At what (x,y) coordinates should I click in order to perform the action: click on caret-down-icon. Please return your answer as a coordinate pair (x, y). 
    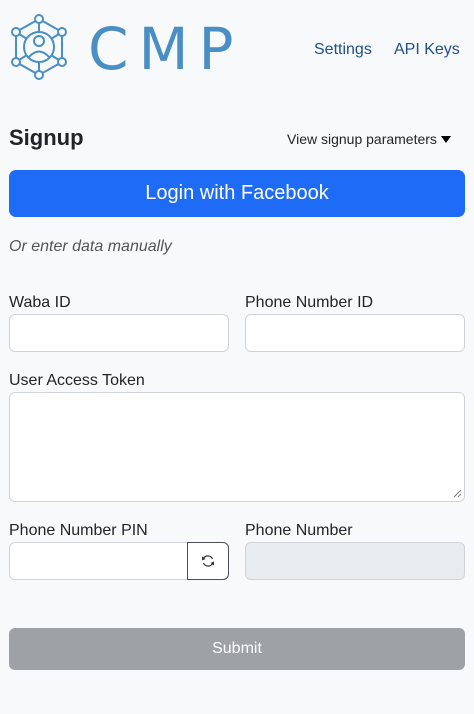
    Looking at the image, I should click on (445, 139).